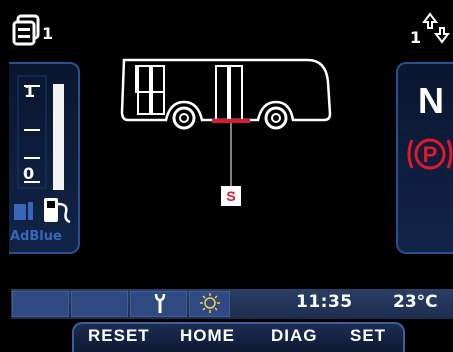 The image size is (453, 352). Describe the element at coordinates (231, 196) in the screenshot. I see `stop-request-badge: S` at that location.